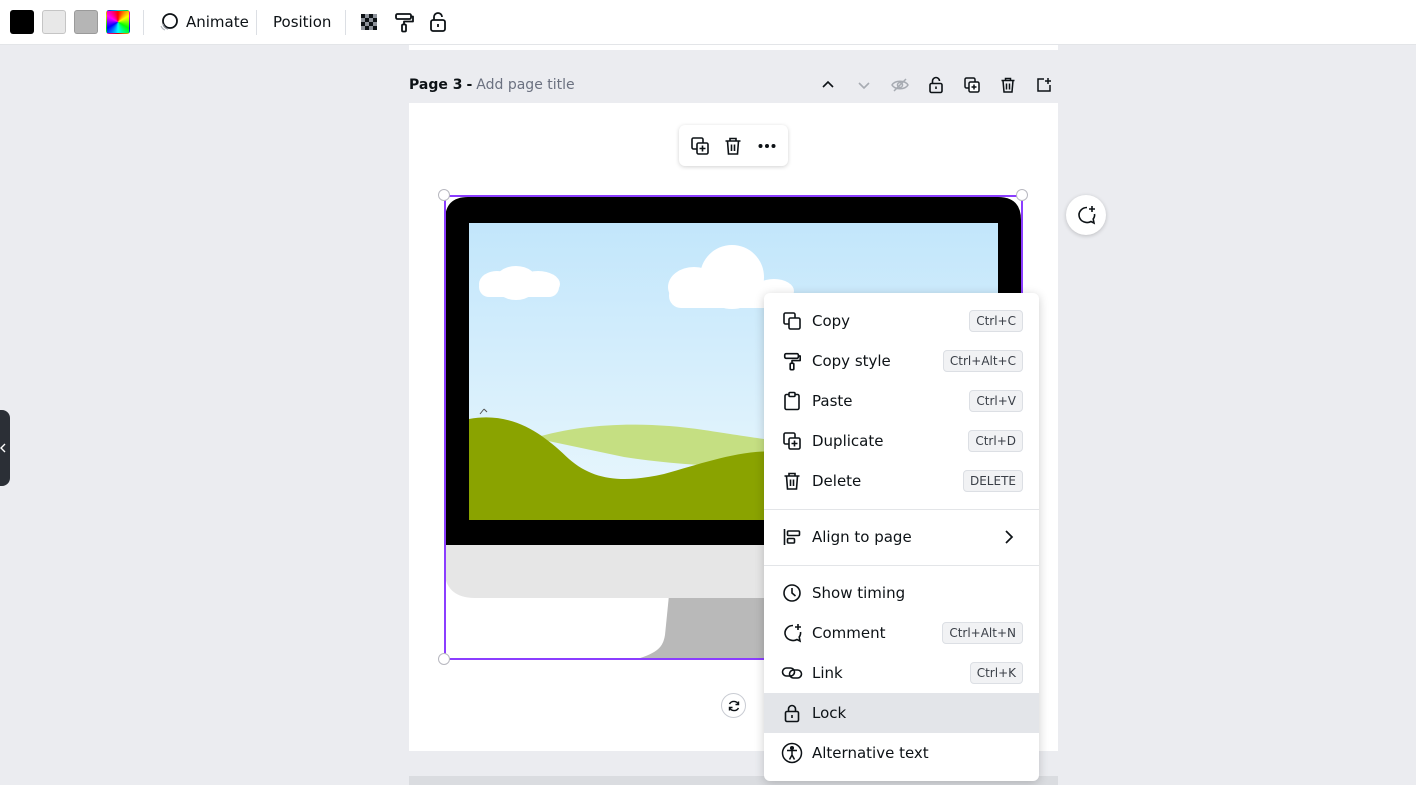  I want to click on lock-open-icon, so click(438, 22).